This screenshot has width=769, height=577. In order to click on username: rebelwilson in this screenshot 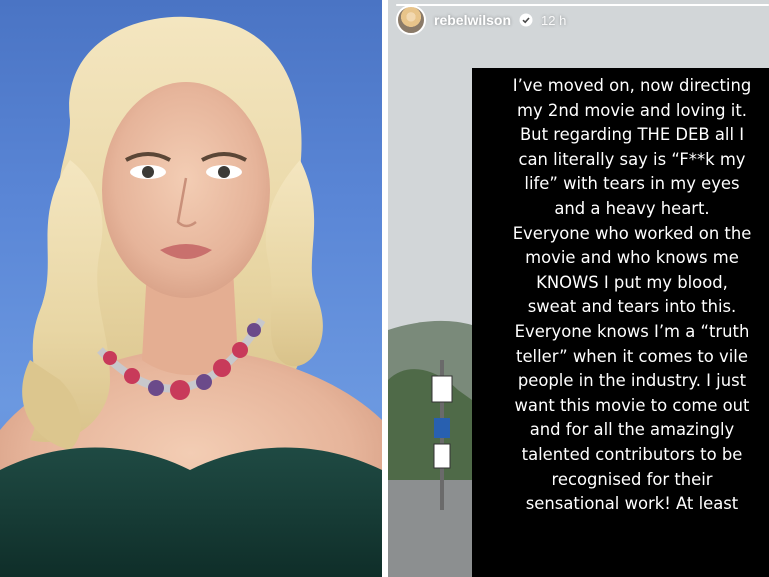, I will do `click(472, 20)`.